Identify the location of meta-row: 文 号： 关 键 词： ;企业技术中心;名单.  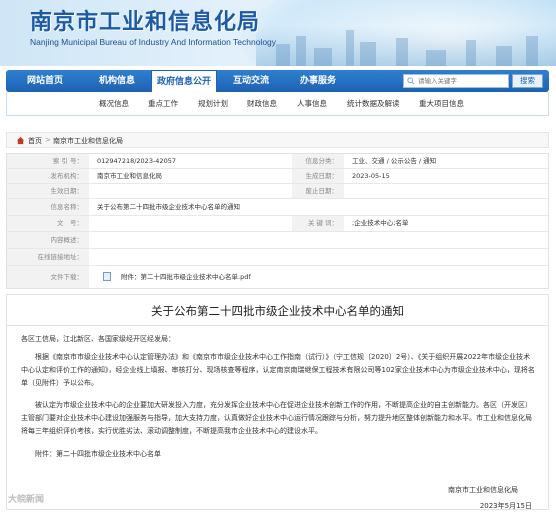
(277, 224).